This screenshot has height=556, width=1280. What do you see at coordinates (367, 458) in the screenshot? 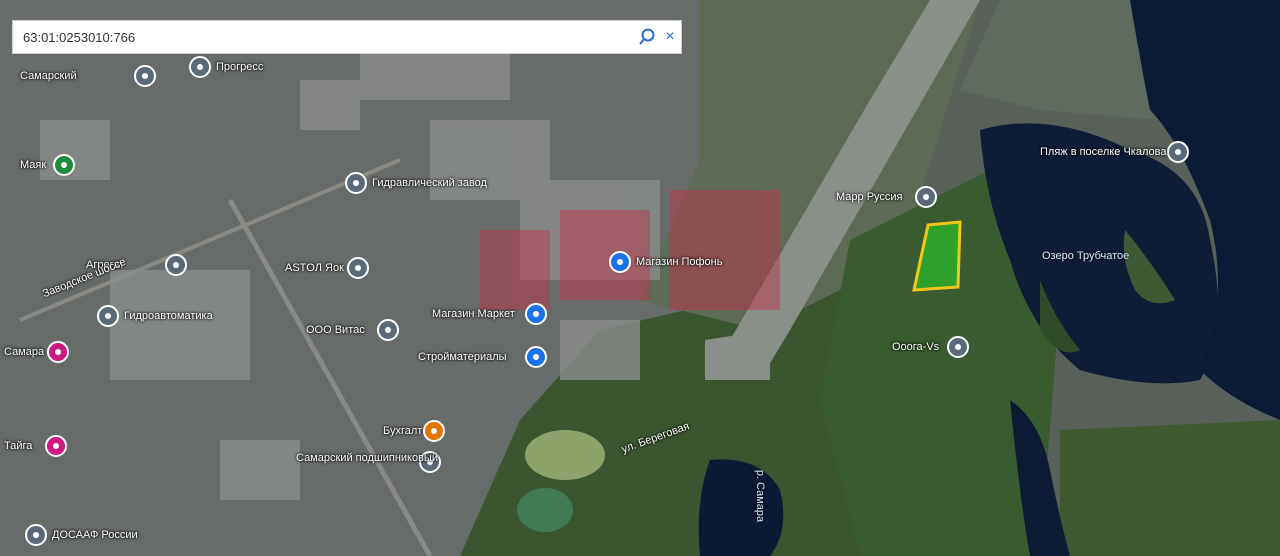
I see `poi-label: Самарский подшипниковый` at bounding box center [367, 458].